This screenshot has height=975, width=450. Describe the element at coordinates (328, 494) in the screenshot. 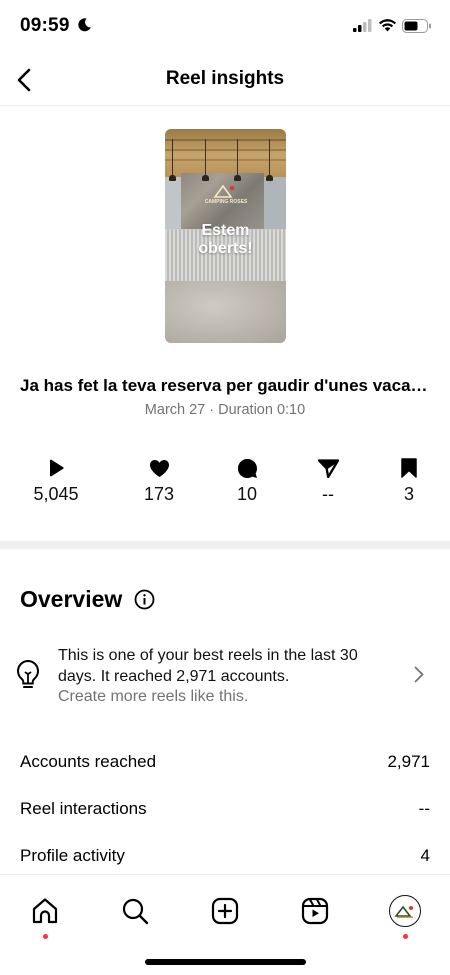

I see `shares-count: --` at that location.